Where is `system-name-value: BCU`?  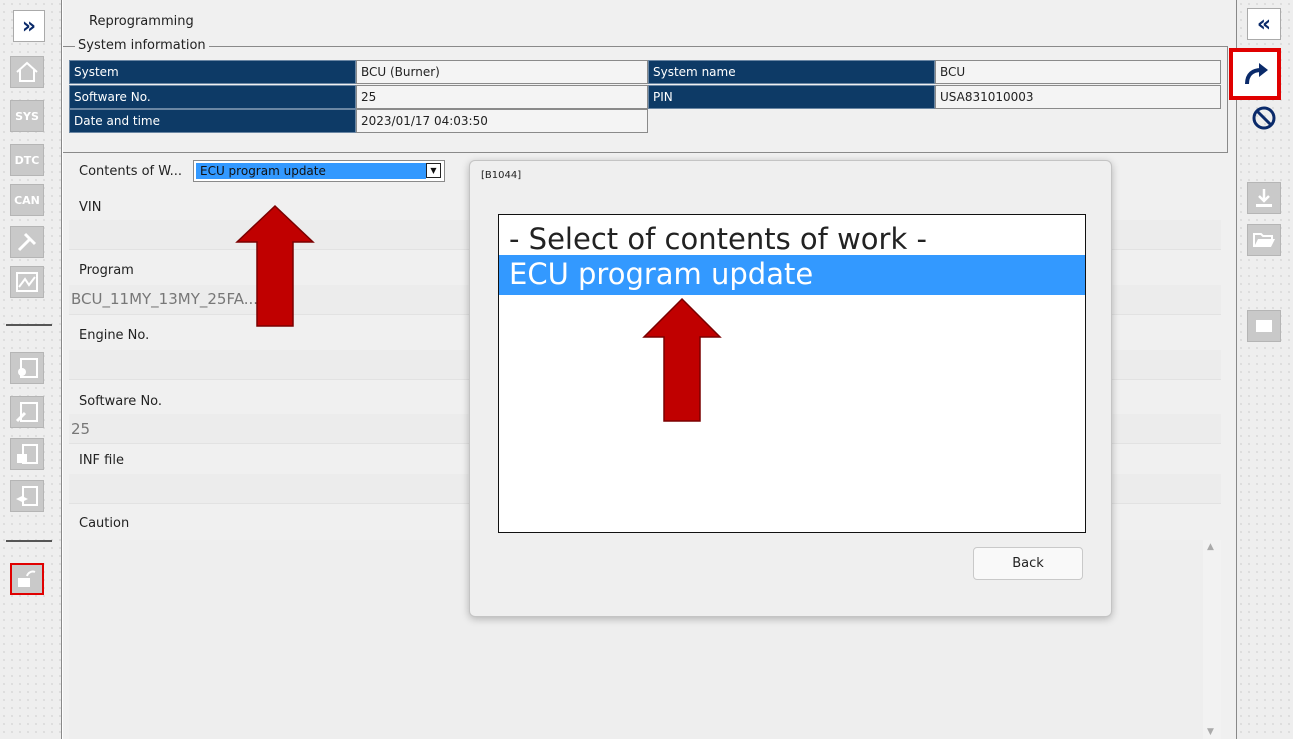 system-name-value: BCU is located at coordinates (1078, 72).